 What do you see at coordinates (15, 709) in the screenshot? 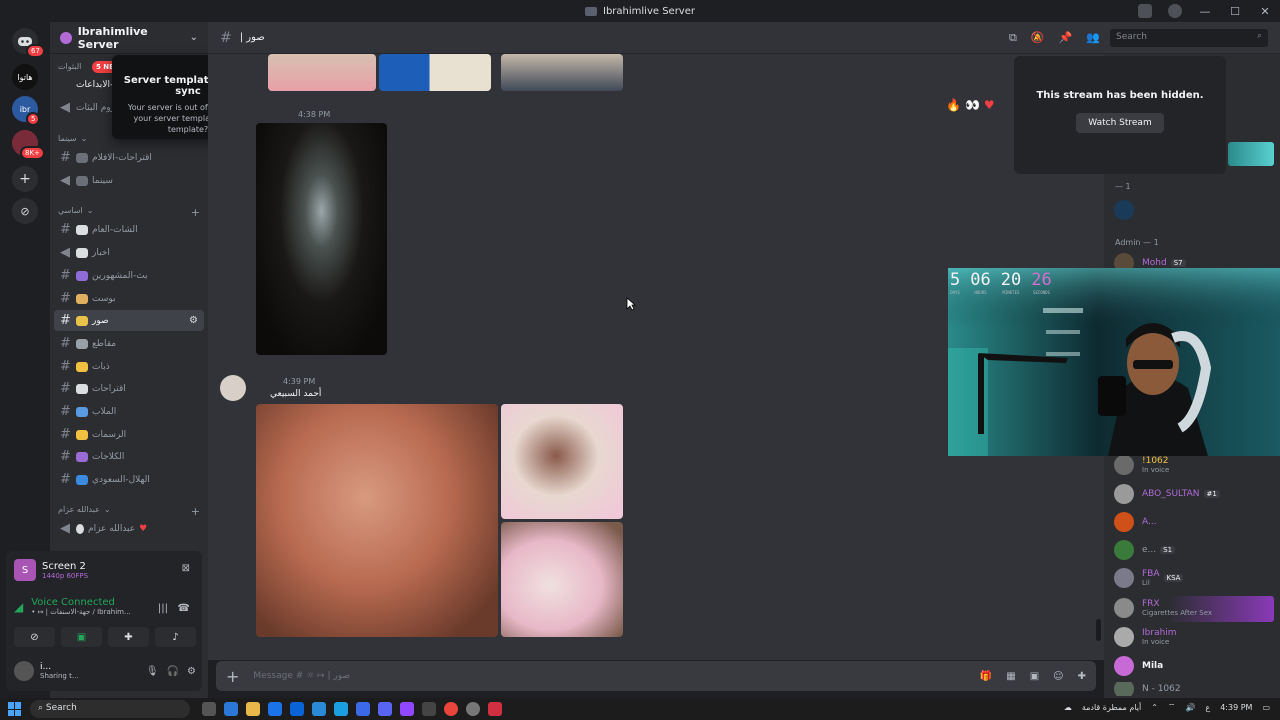
I see `windows-start-icon` at bounding box center [15, 709].